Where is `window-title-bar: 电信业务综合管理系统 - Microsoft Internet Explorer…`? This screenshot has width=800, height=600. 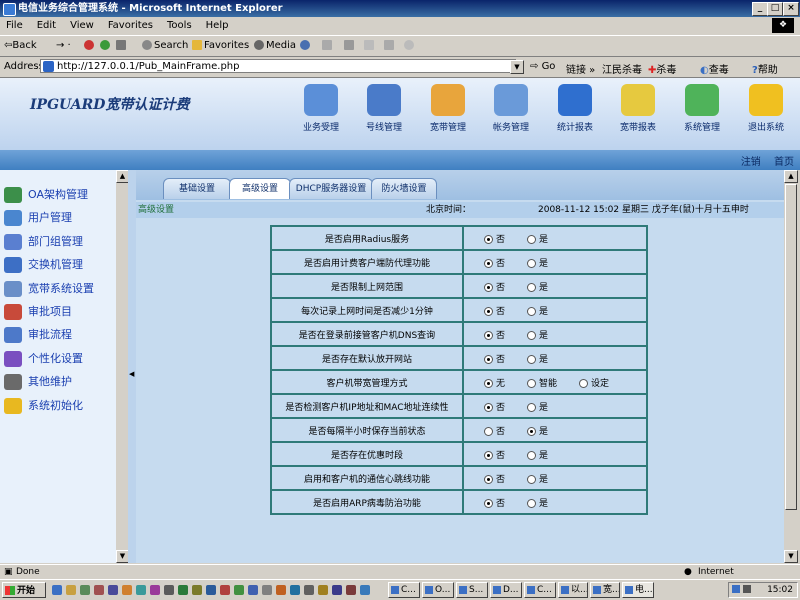
window-title-bar: 电信业务综合管理系统 - Microsoft Internet Explorer… is located at coordinates (400, 8).